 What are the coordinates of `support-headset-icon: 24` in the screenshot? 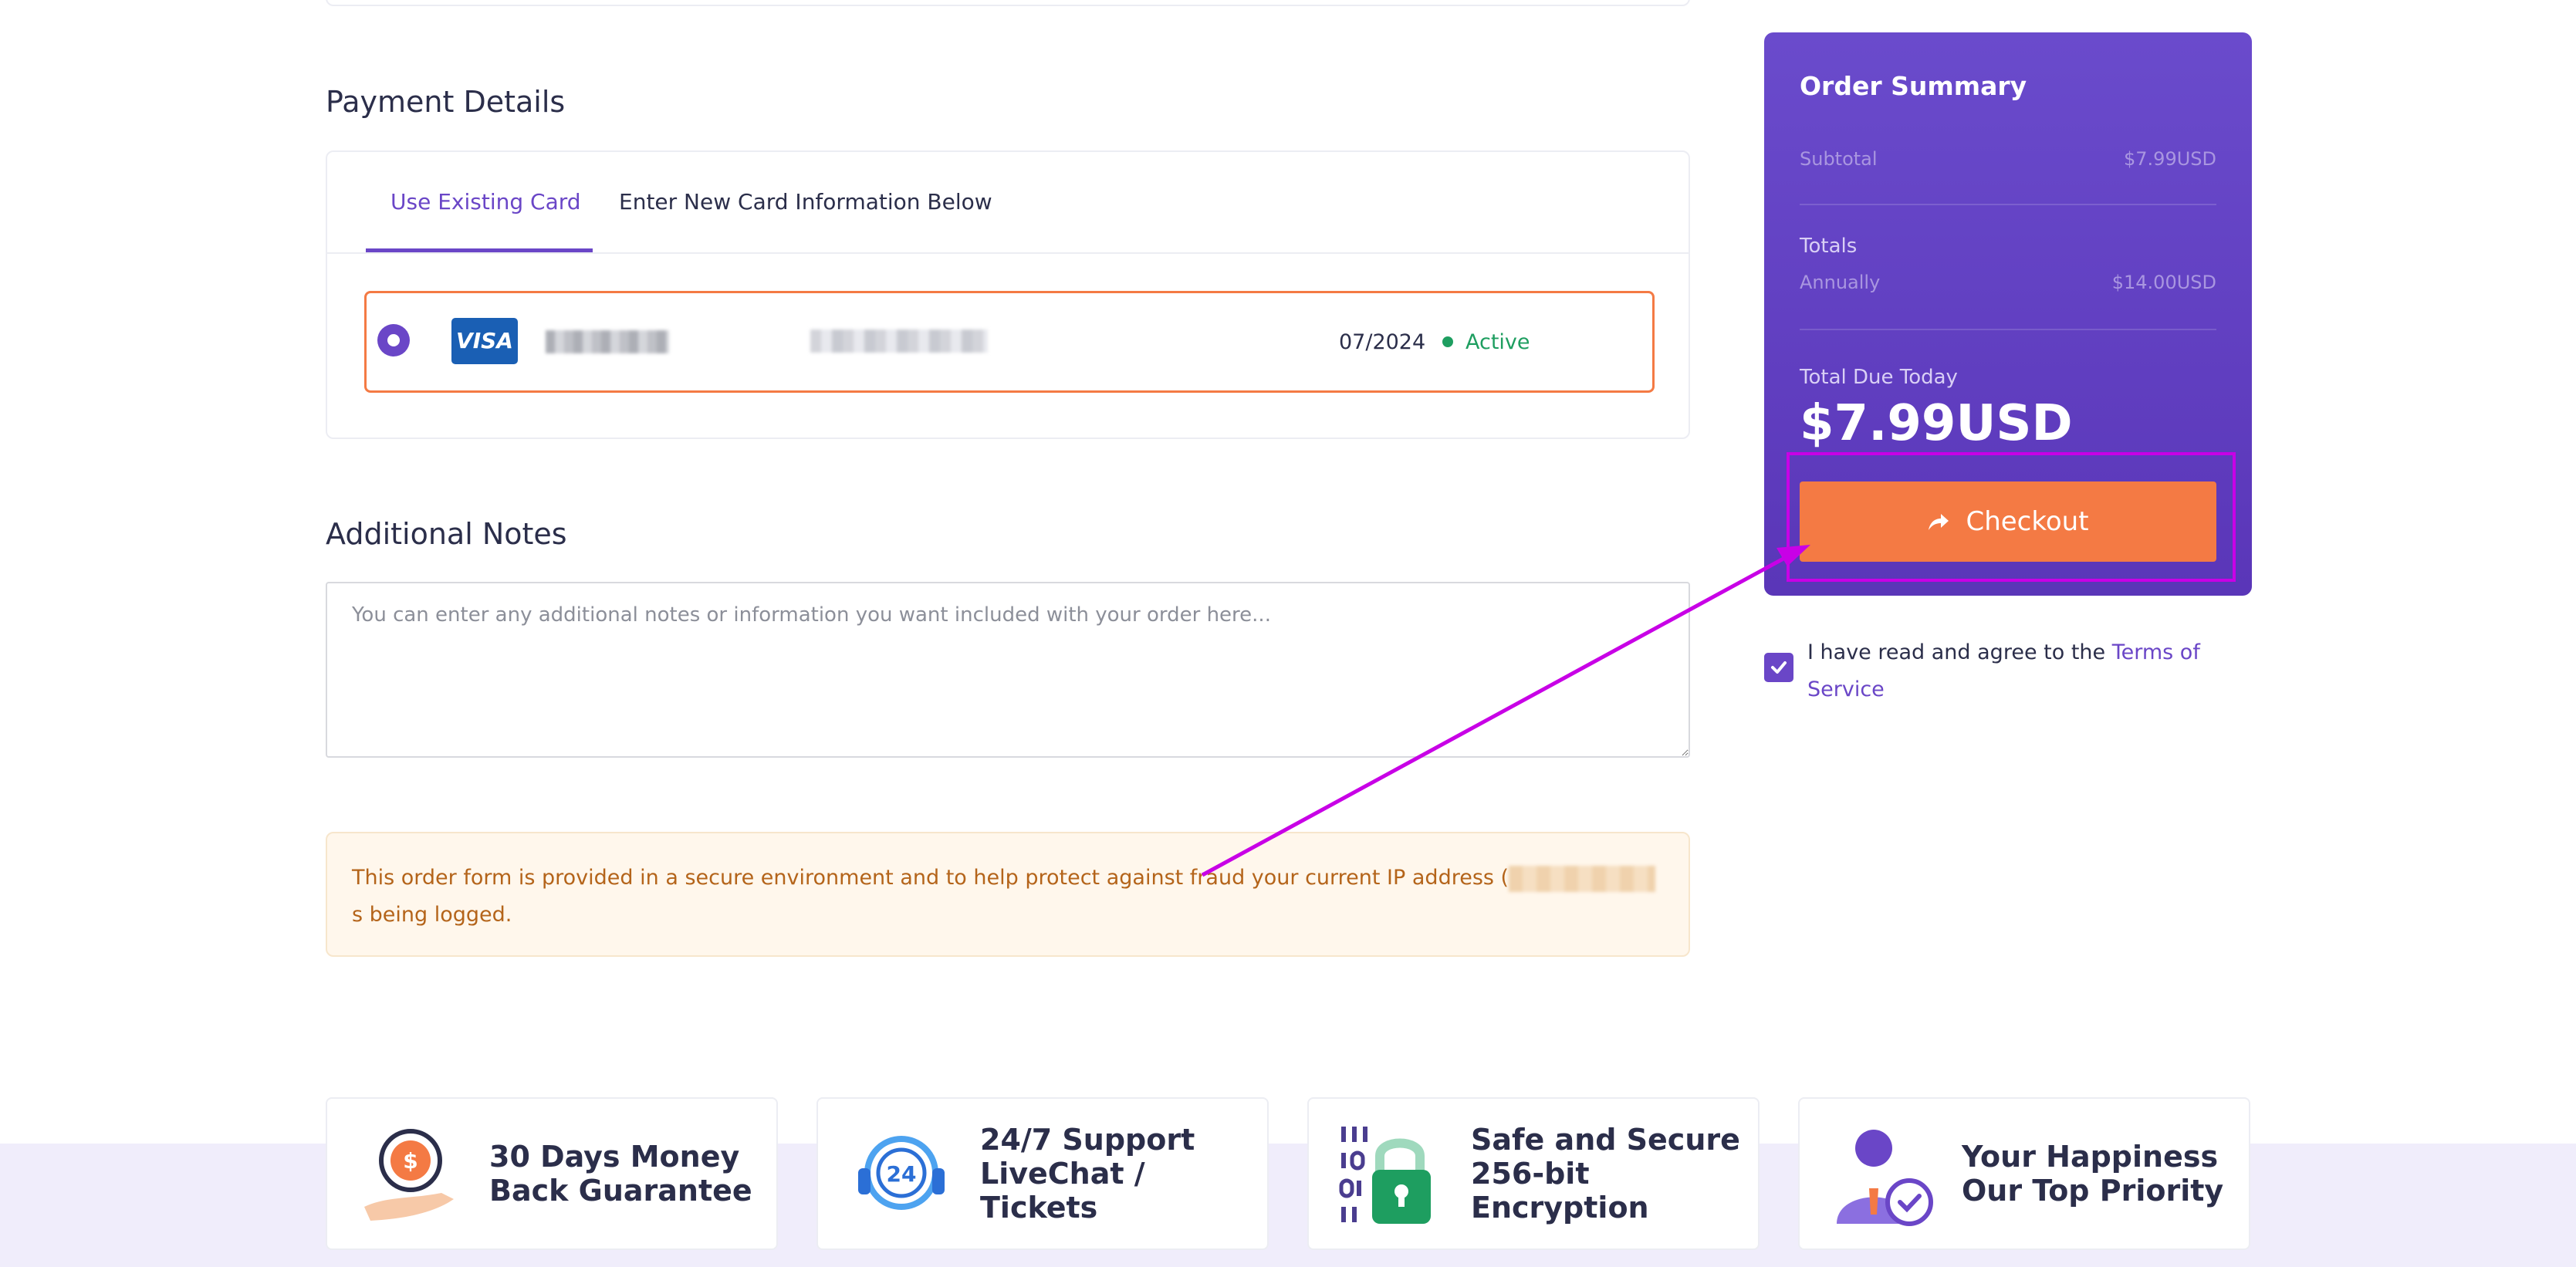 It's located at (901, 1173).